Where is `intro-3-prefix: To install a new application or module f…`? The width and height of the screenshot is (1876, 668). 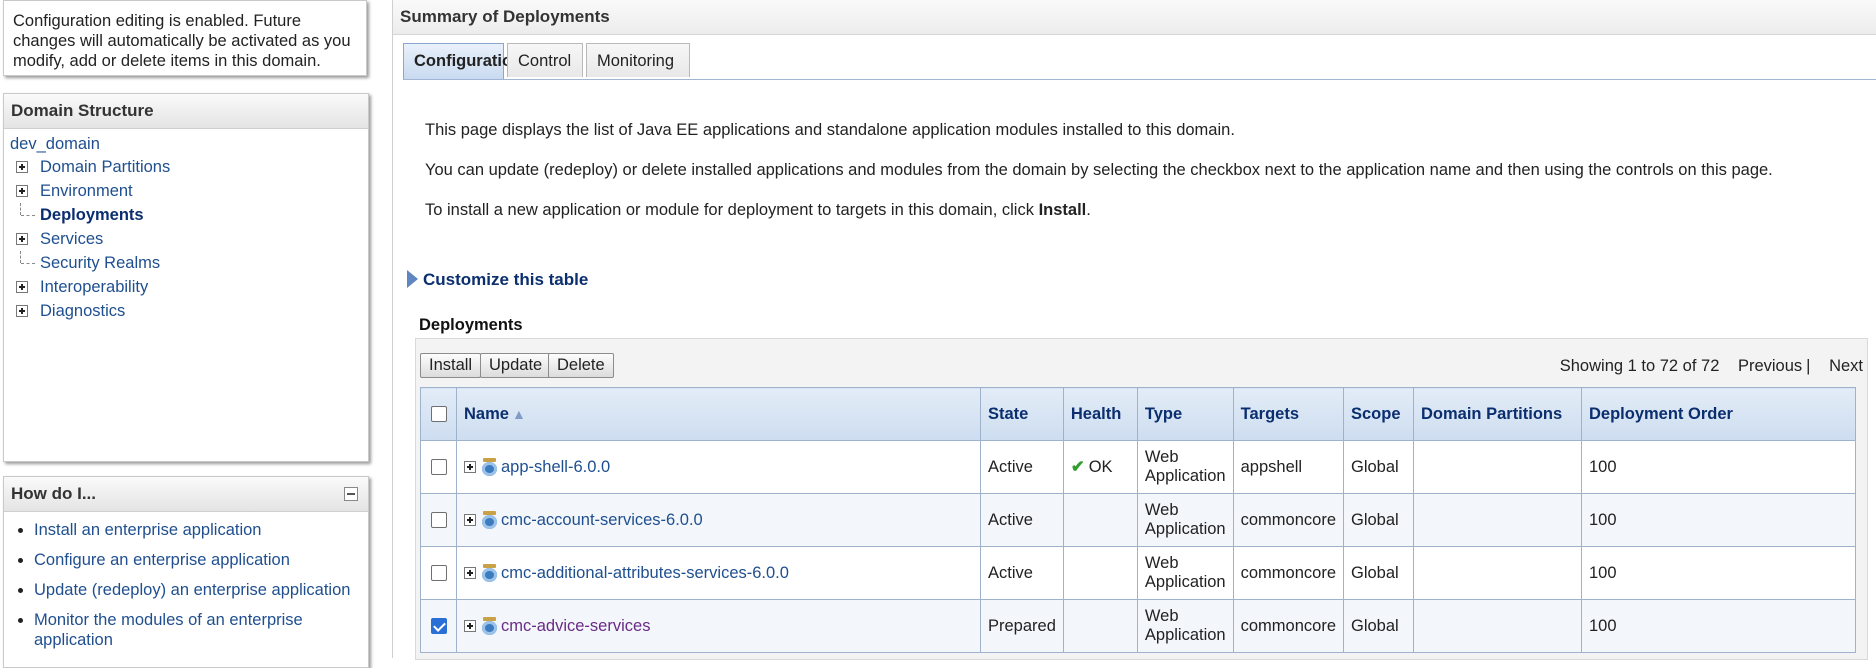
intro-3-prefix: To install a new application or module f… is located at coordinates (732, 210).